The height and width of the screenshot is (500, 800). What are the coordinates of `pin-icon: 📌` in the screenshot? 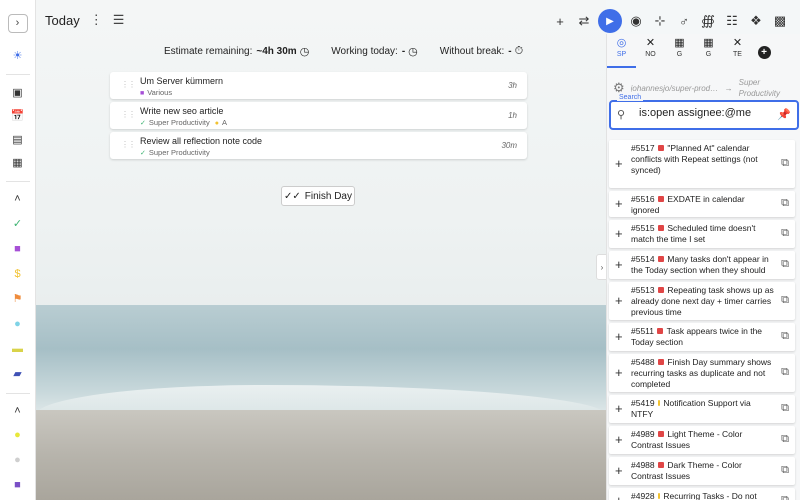 It's located at (784, 114).